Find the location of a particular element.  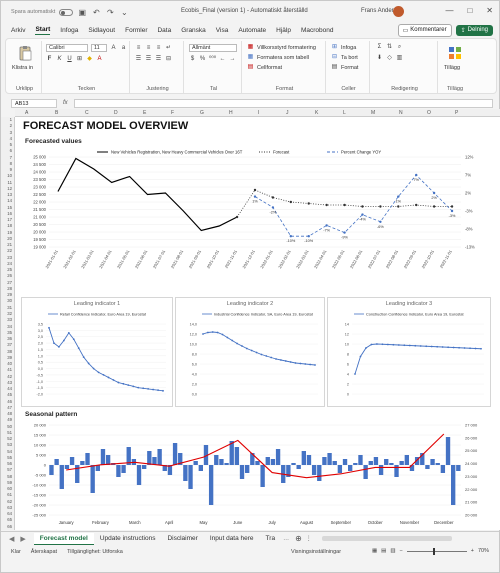

formula-input is located at coordinates (283, 103).